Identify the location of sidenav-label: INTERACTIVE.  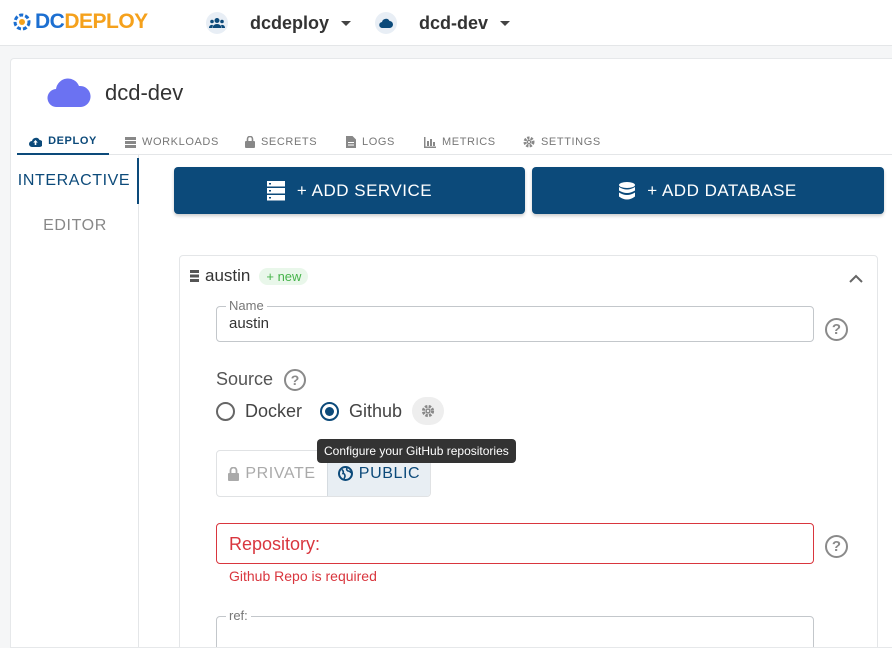
(74, 180).